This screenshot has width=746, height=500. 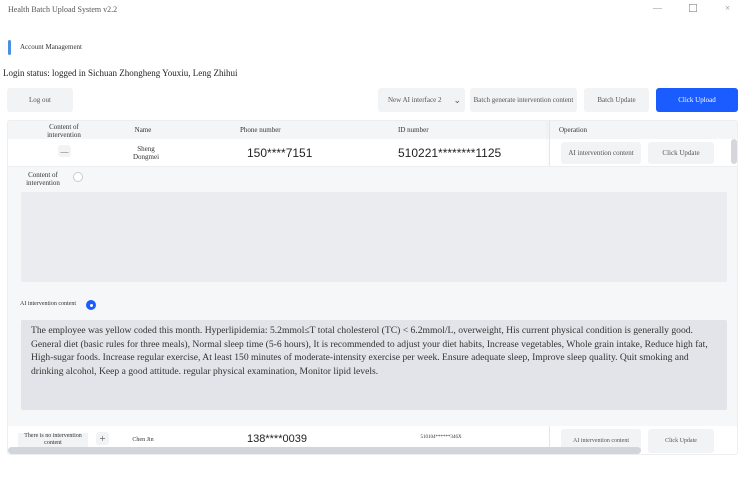 I want to click on radio-dot, so click(x=91, y=305).